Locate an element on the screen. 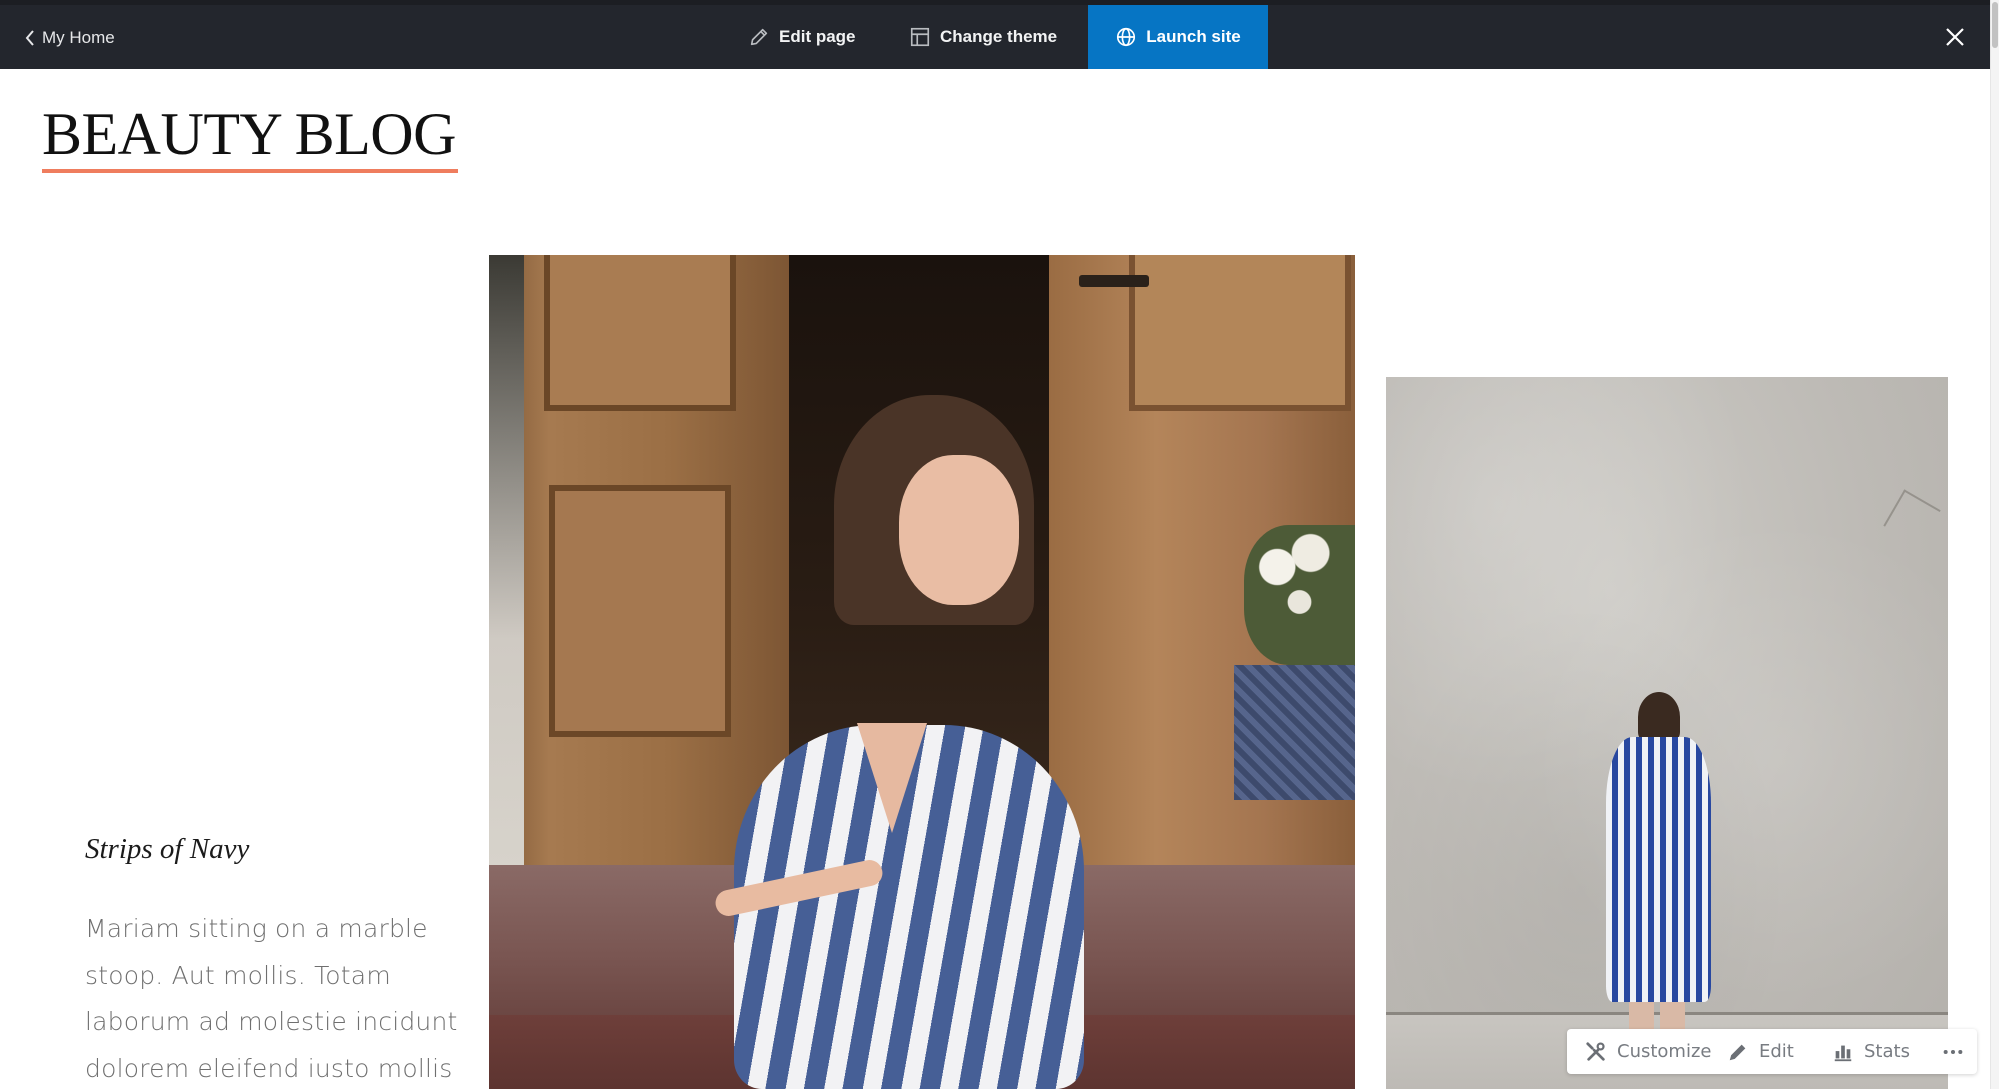 The image size is (1999, 1092). photo-door-handle is located at coordinates (1114, 281).